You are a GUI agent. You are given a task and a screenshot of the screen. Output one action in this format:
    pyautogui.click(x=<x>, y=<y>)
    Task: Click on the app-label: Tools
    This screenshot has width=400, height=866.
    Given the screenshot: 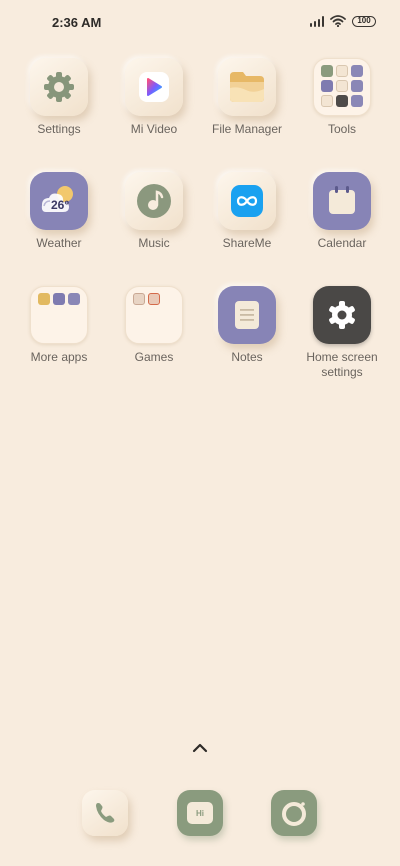 What is the action you would take?
    pyautogui.click(x=341, y=129)
    